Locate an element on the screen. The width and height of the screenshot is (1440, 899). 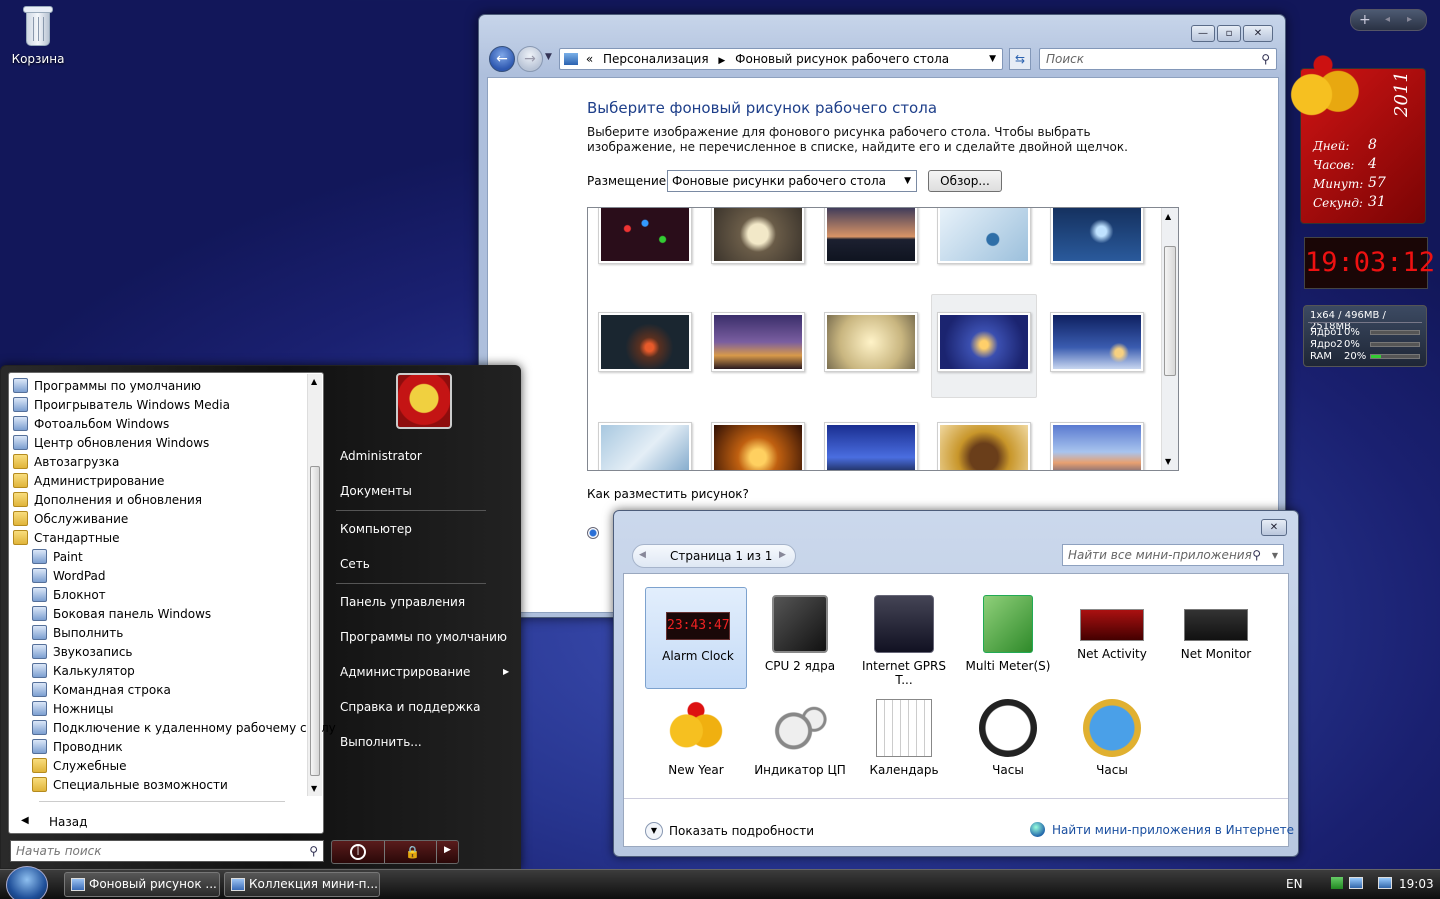
gadget-clock: Часы is located at coordinates (1008, 742).